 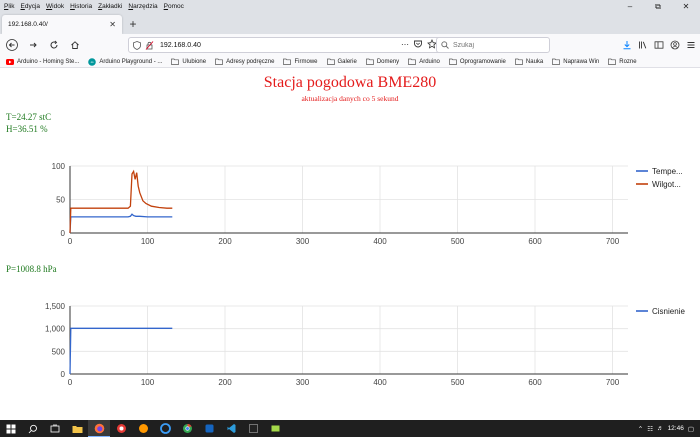 I want to click on x-tick-label: 200, so click(x=225, y=241).